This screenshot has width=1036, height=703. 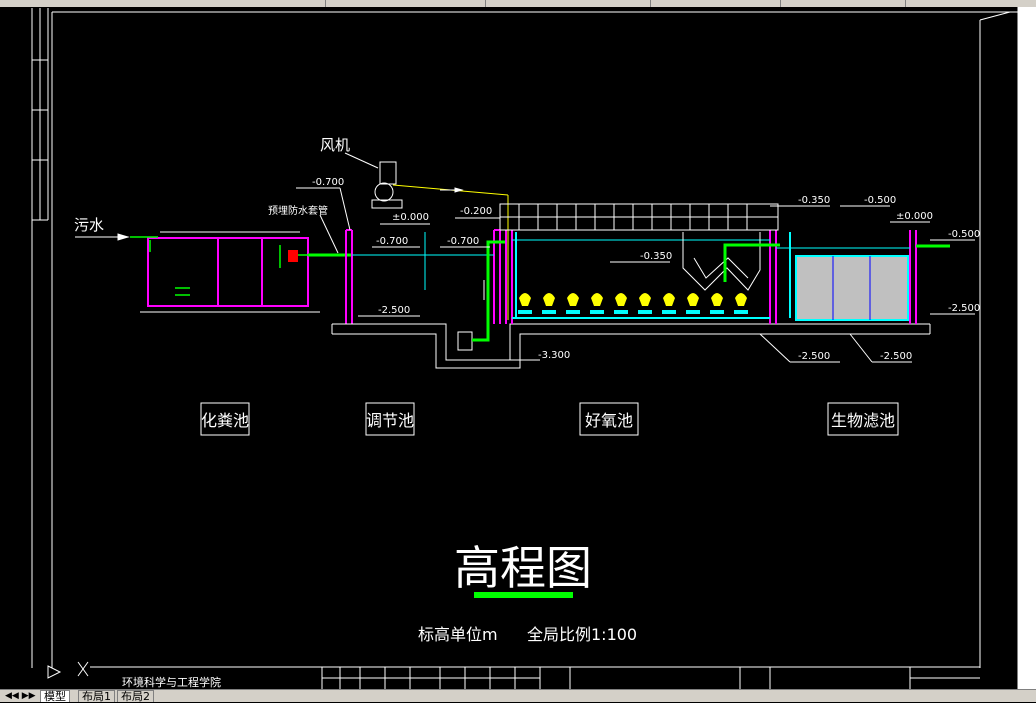 What do you see at coordinates (863, 420) in the screenshot?
I see `tank-label-biofilter: 生物滤池` at bounding box center [863, 420].